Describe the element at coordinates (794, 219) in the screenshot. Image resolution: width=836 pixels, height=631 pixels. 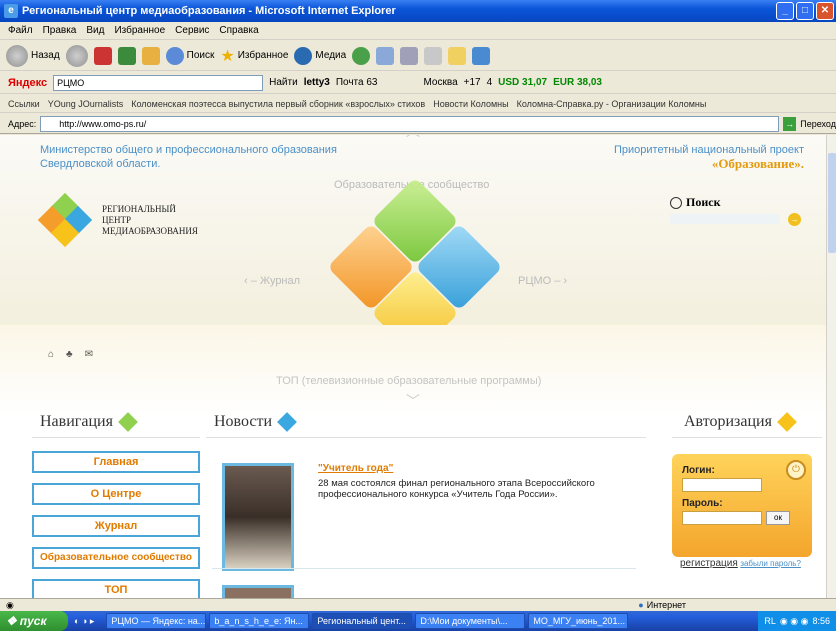
I see `search-go-button: →` at that location.